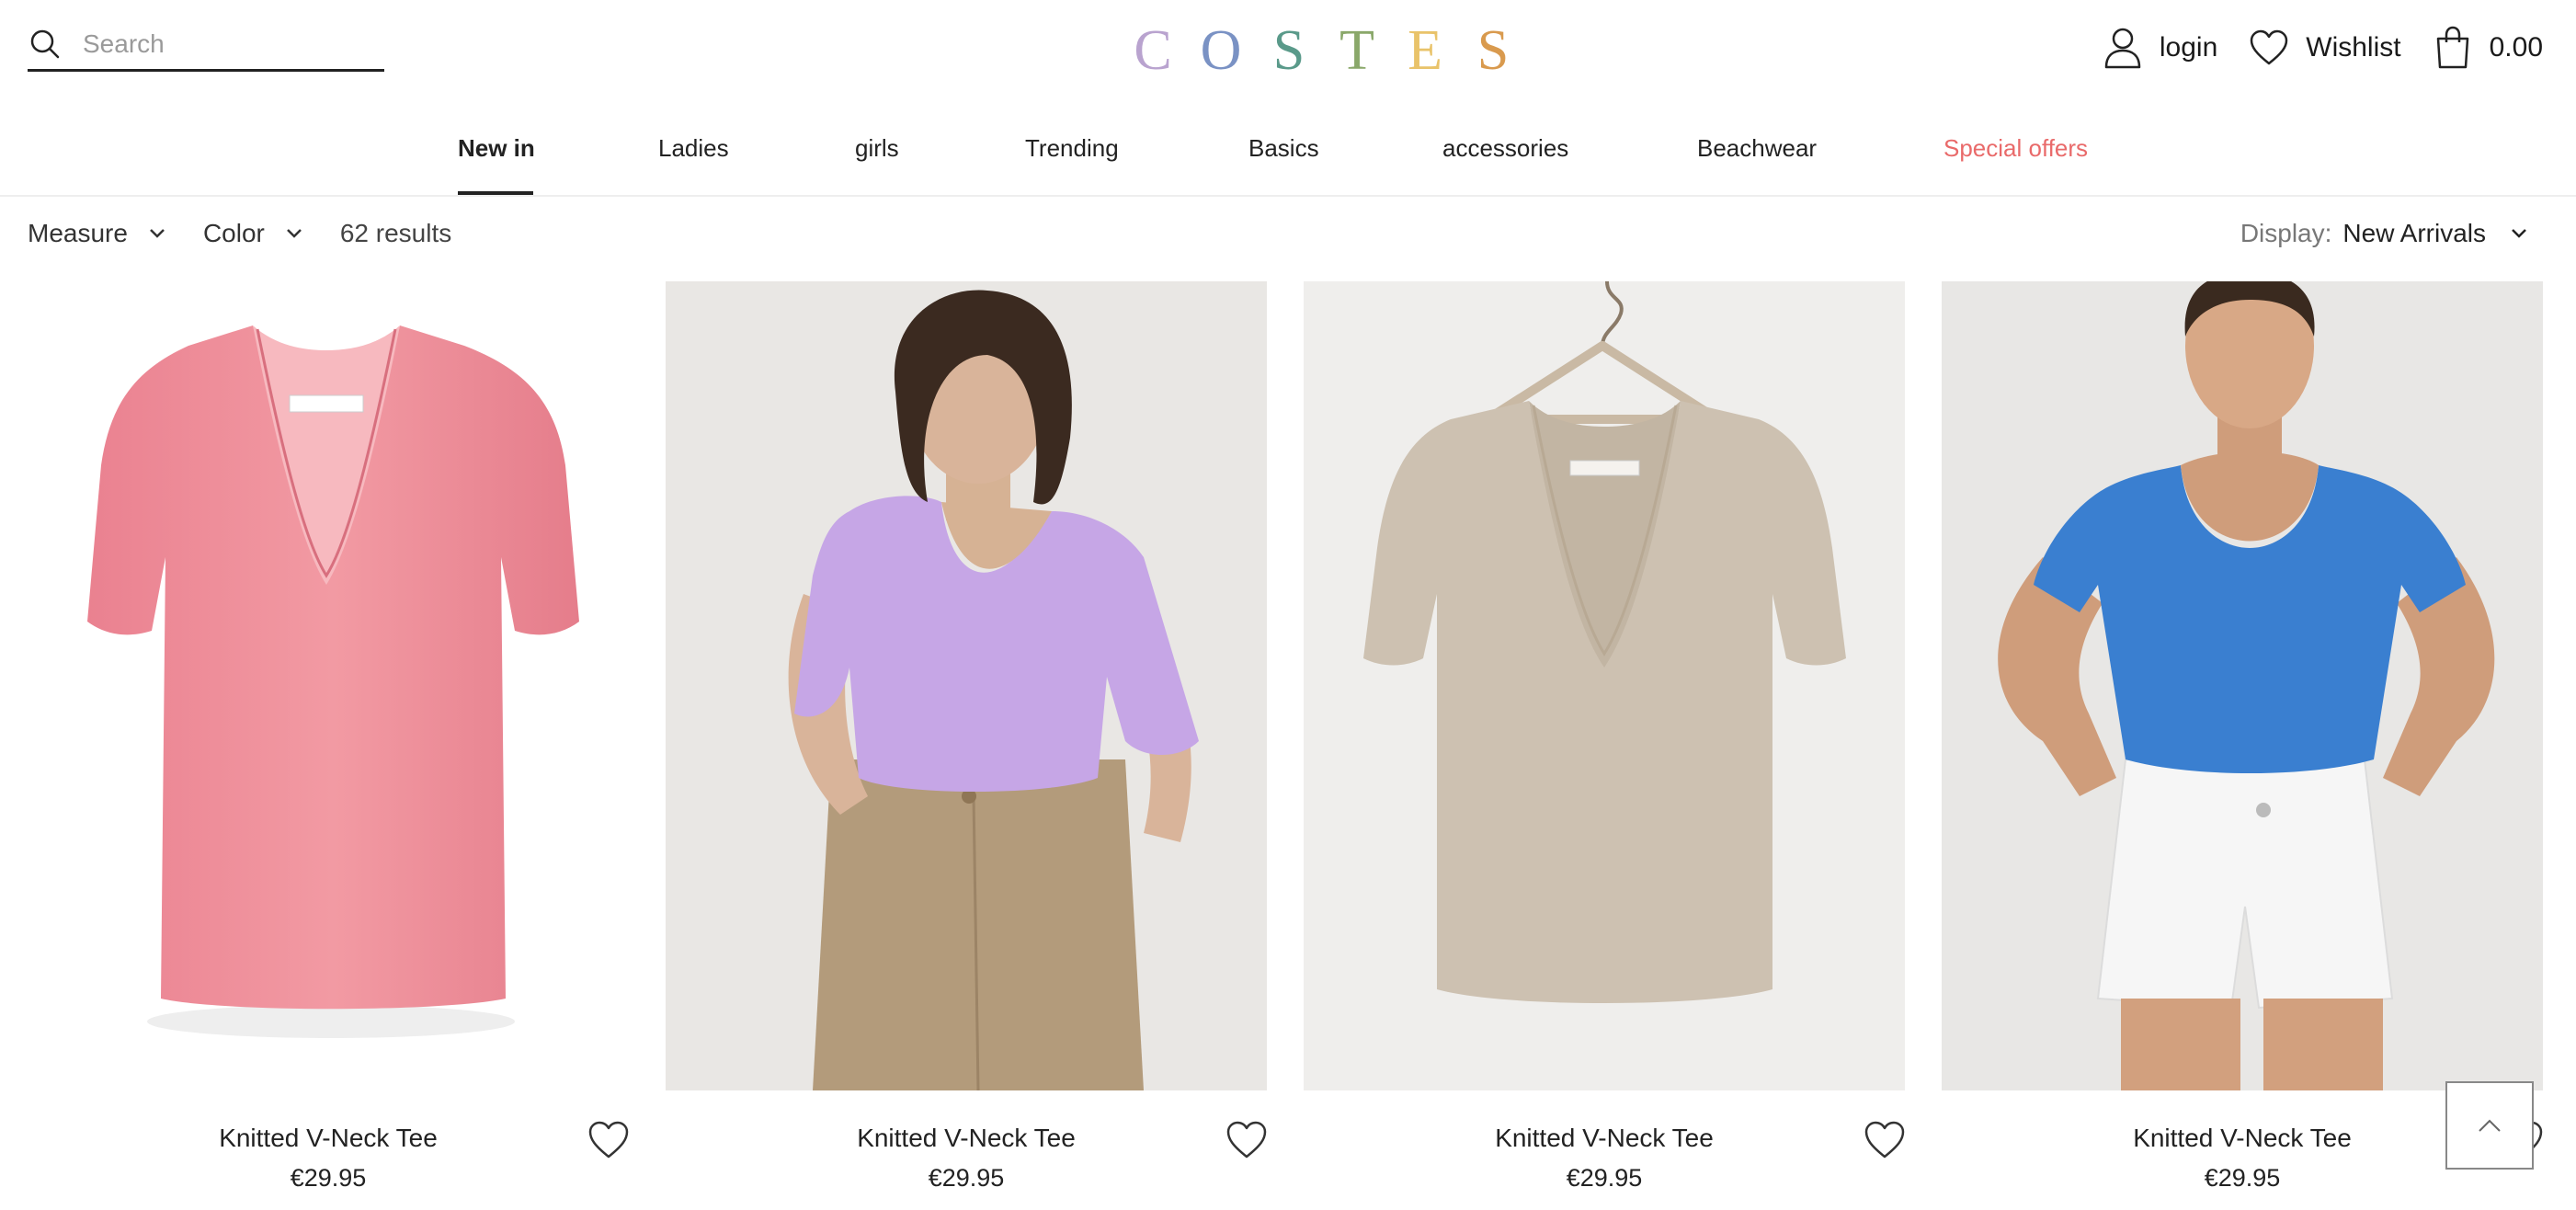  Describe the element at coordinates (1072, 148) in the screenshot. I see `nav-item-trending: Trending` at that location.